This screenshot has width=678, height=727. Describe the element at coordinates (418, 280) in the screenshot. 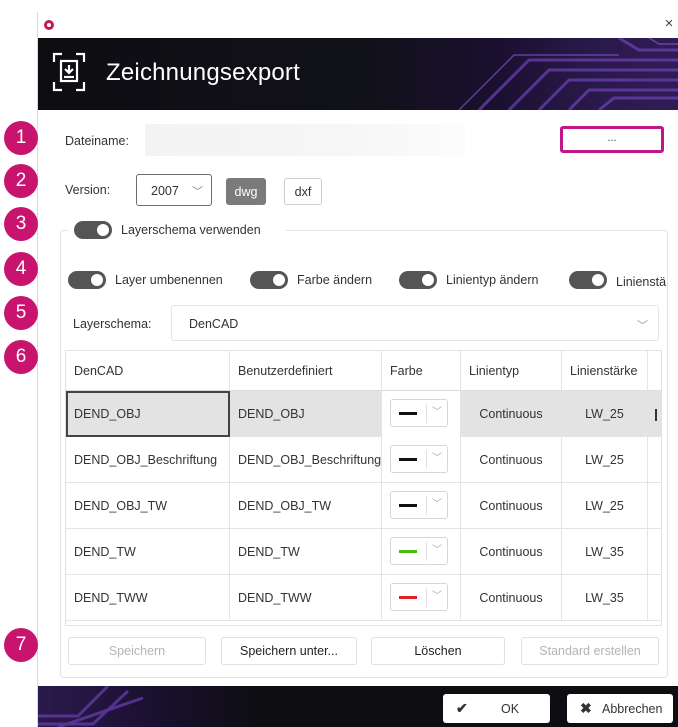

I see `change-linetype-toggle` at that location.